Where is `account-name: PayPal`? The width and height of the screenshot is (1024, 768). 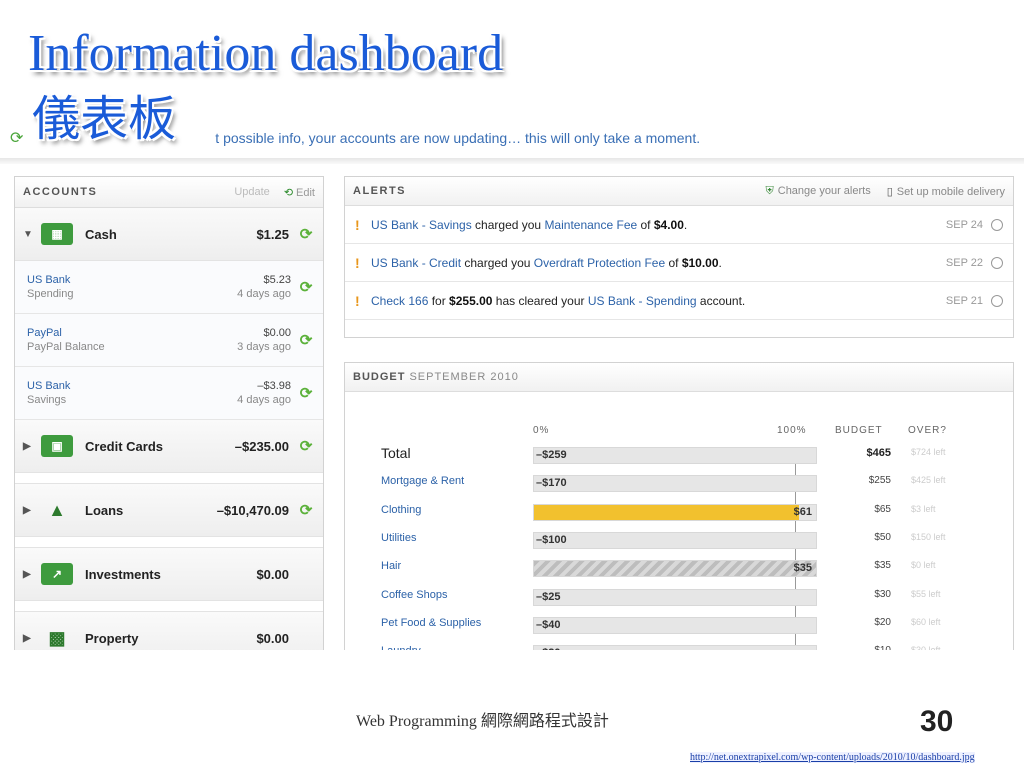 account-name: PayPal is located at coordinates (132, 333).